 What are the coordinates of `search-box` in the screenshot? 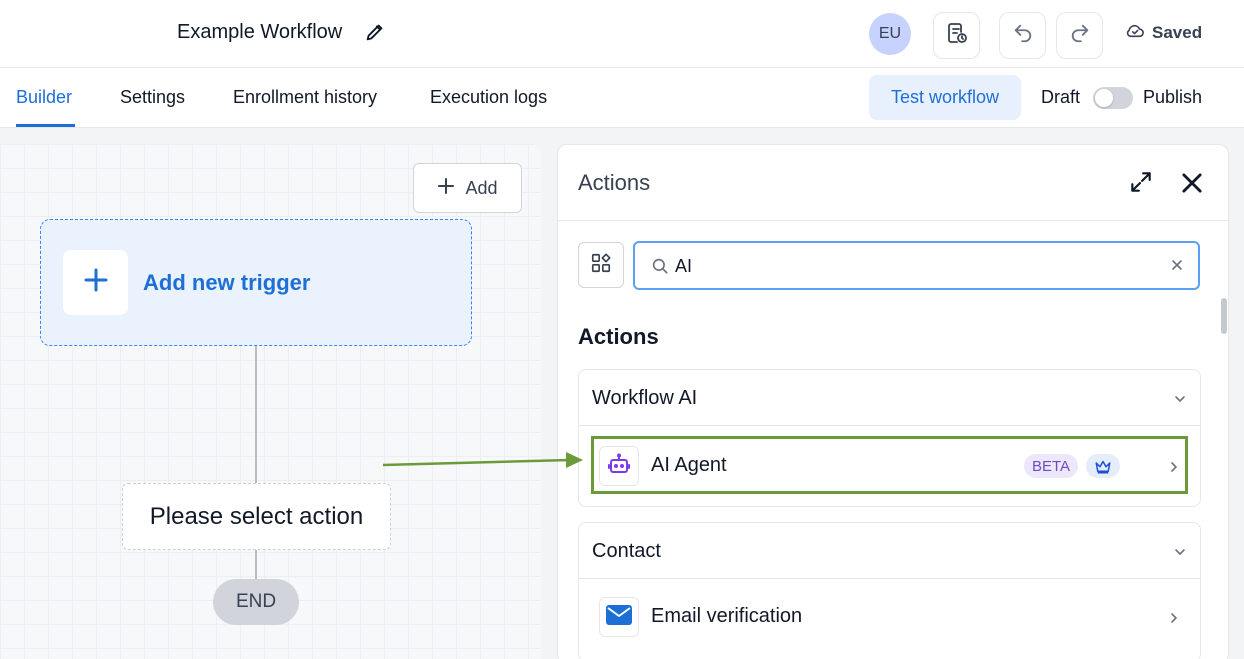 It's located at (916, 265).